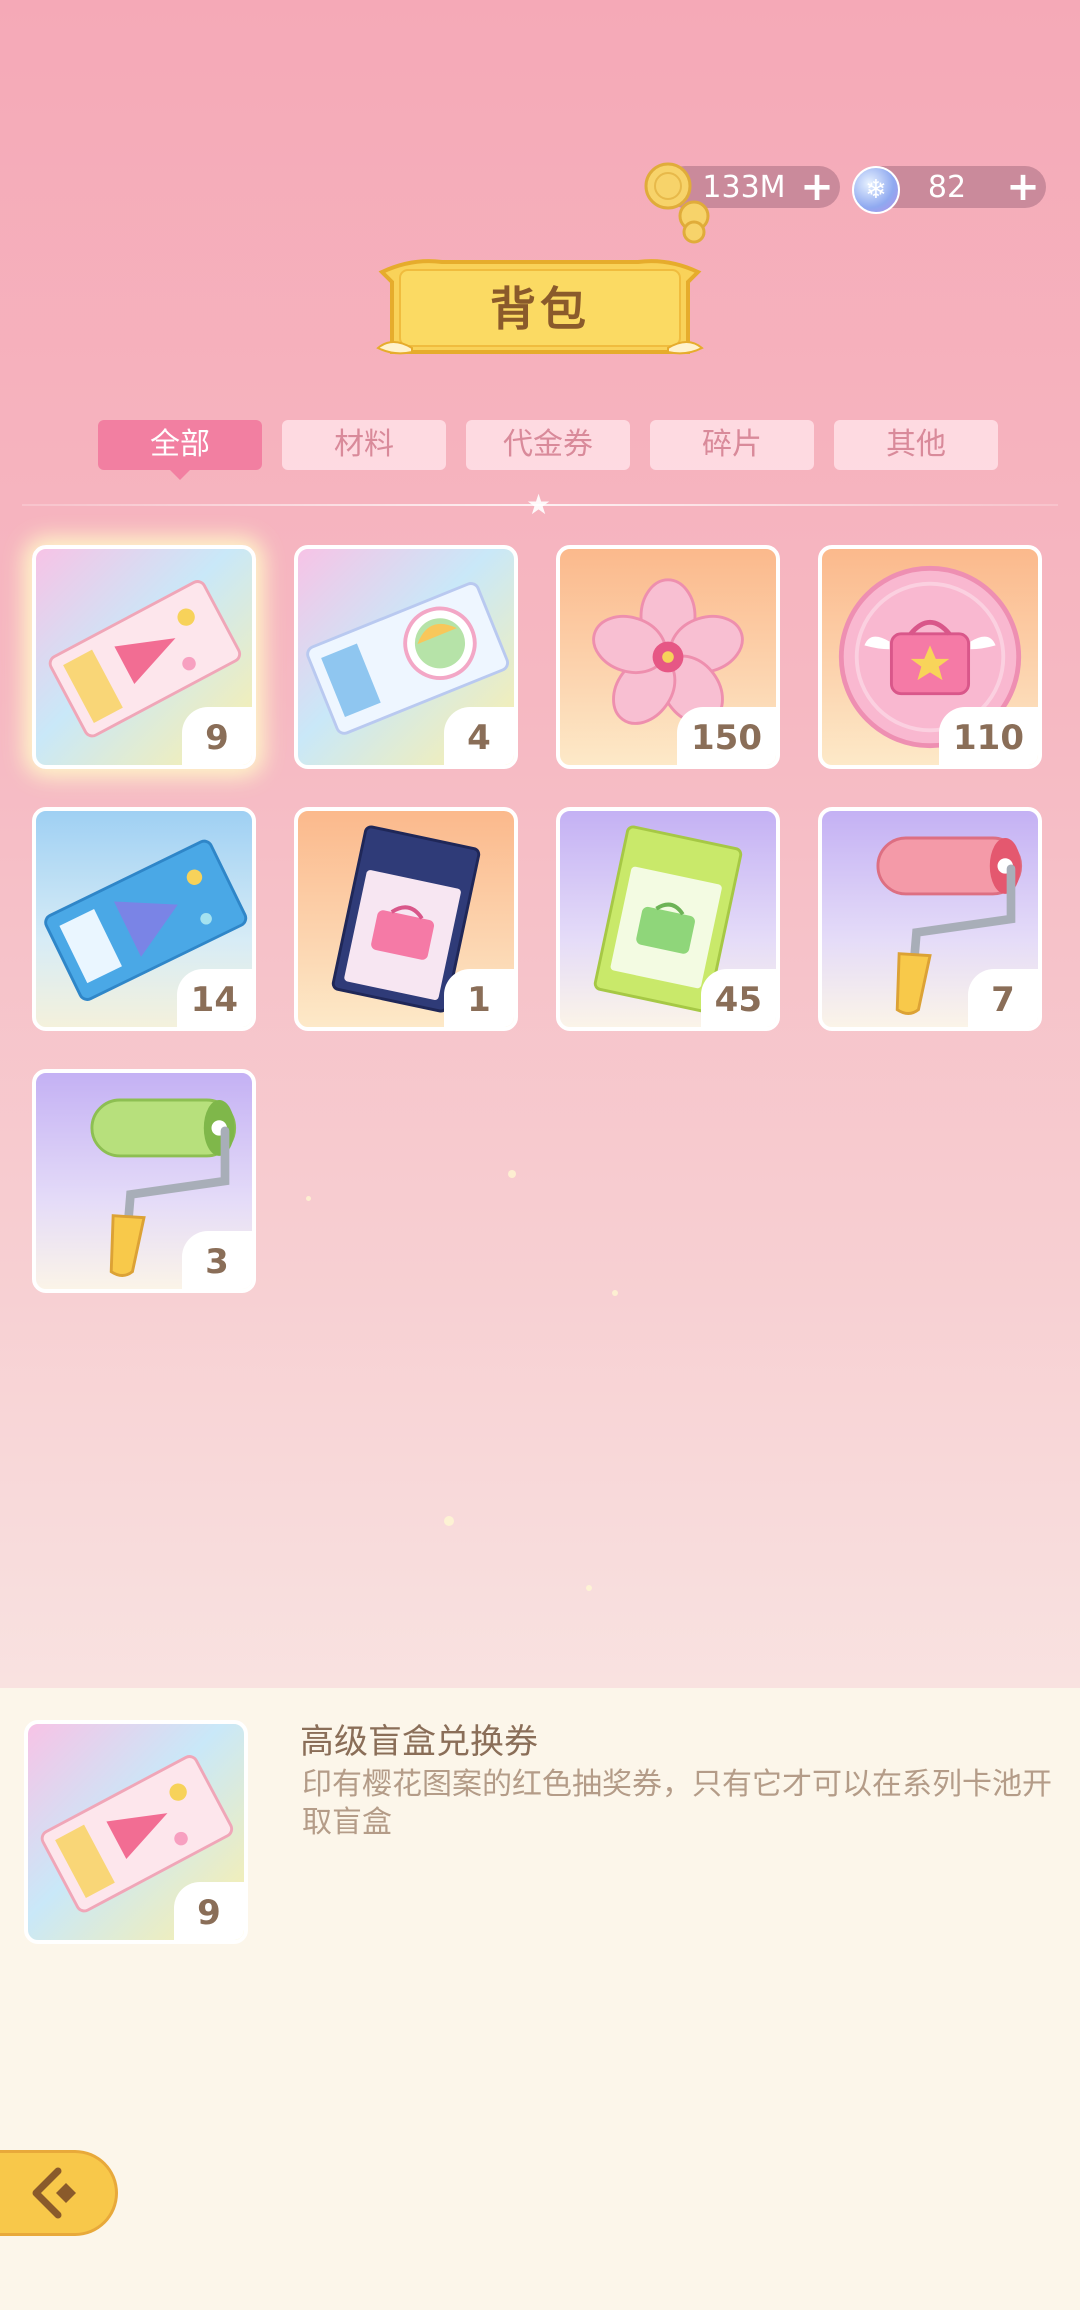  I want to click on item-count: 7, so click(1003, 998).